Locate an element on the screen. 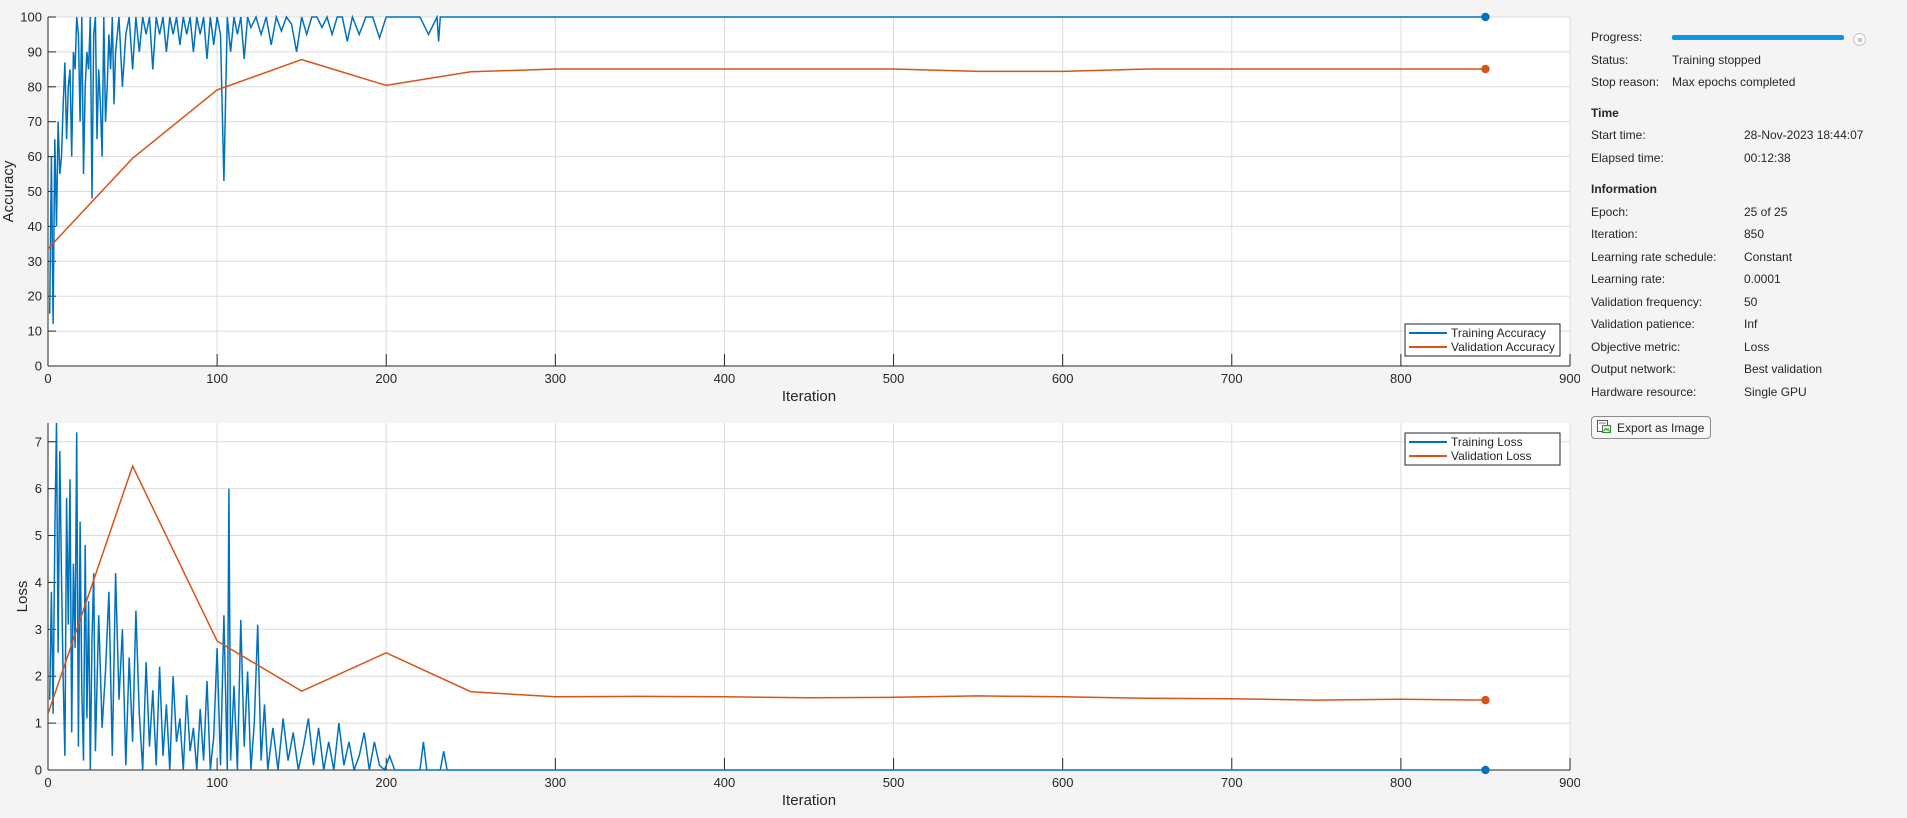  iteration-label: Iteration: is located at coordinates (1614, 234).